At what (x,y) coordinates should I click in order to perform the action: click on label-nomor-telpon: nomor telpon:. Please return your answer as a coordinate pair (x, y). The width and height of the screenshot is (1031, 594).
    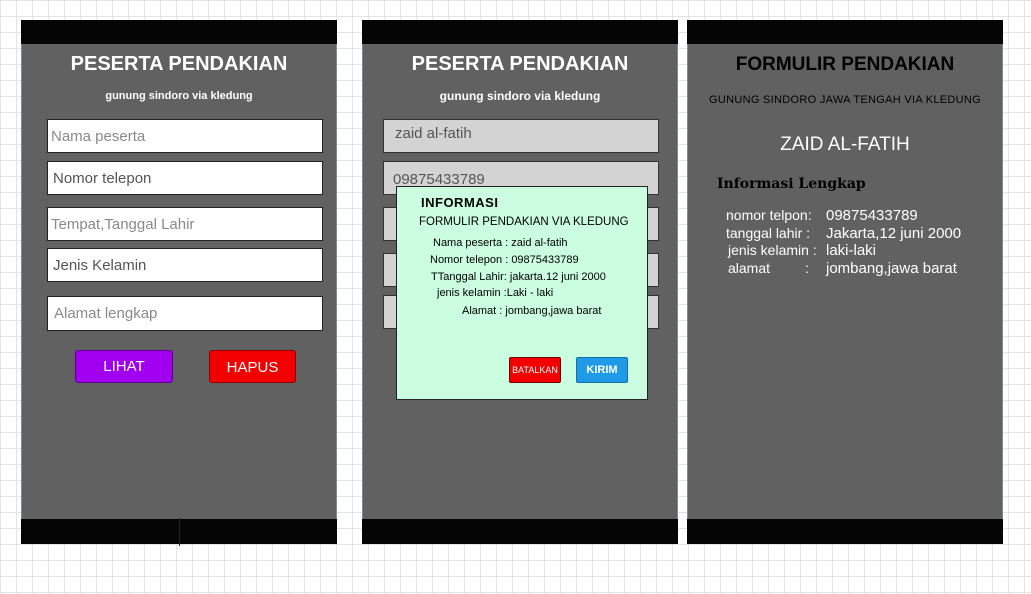
    Looking at the image, I should click on (769, 215).